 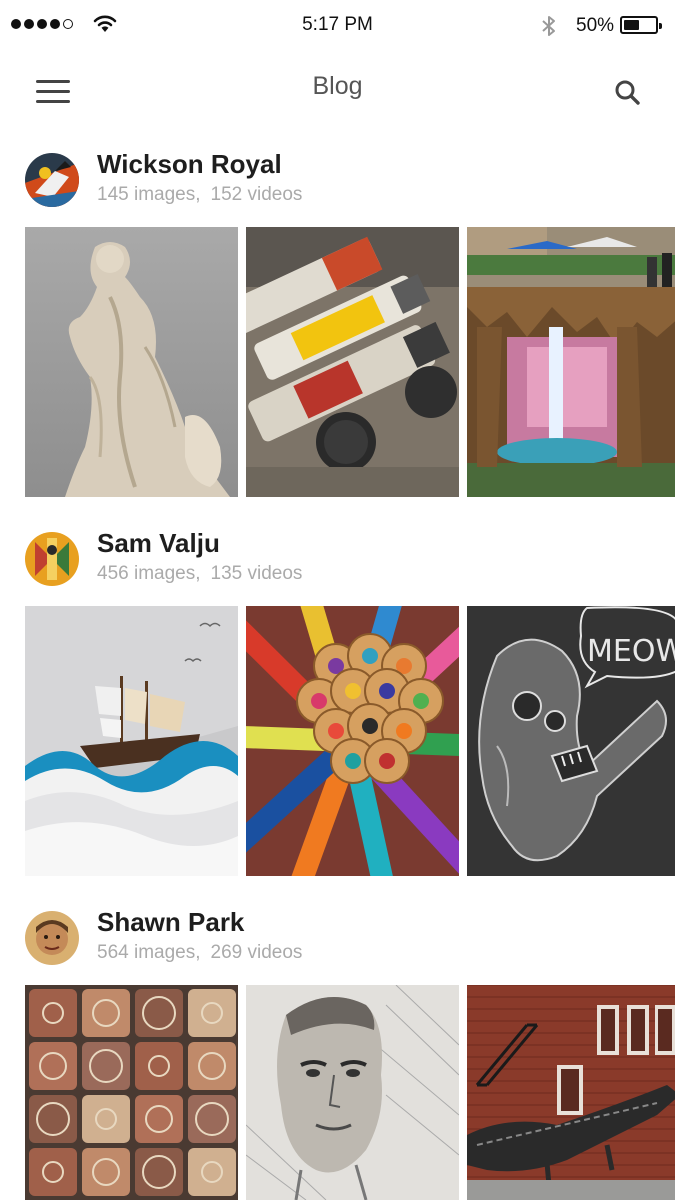 I want to click on menu-button, so click(x=54, y=92).